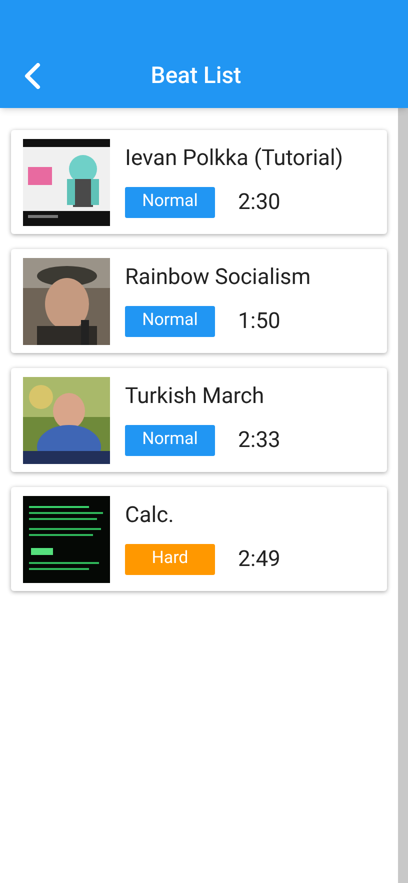  Describe the element at coordinates (199, 420) in the screenshot. I see `song-card: Turkish March Normal 2:33` at that location.